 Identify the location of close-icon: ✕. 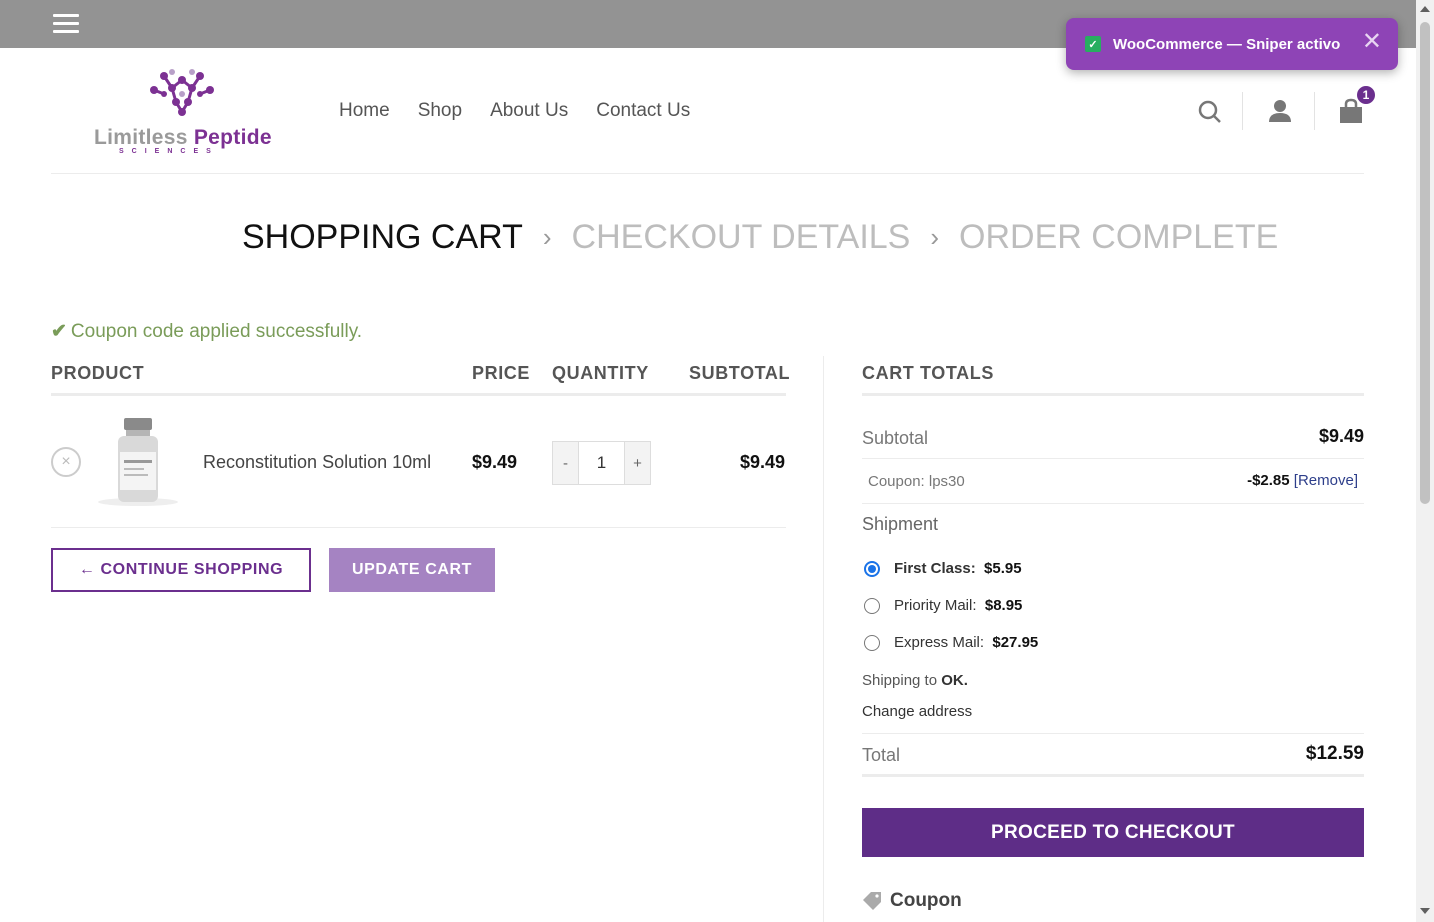
(1372, 42).